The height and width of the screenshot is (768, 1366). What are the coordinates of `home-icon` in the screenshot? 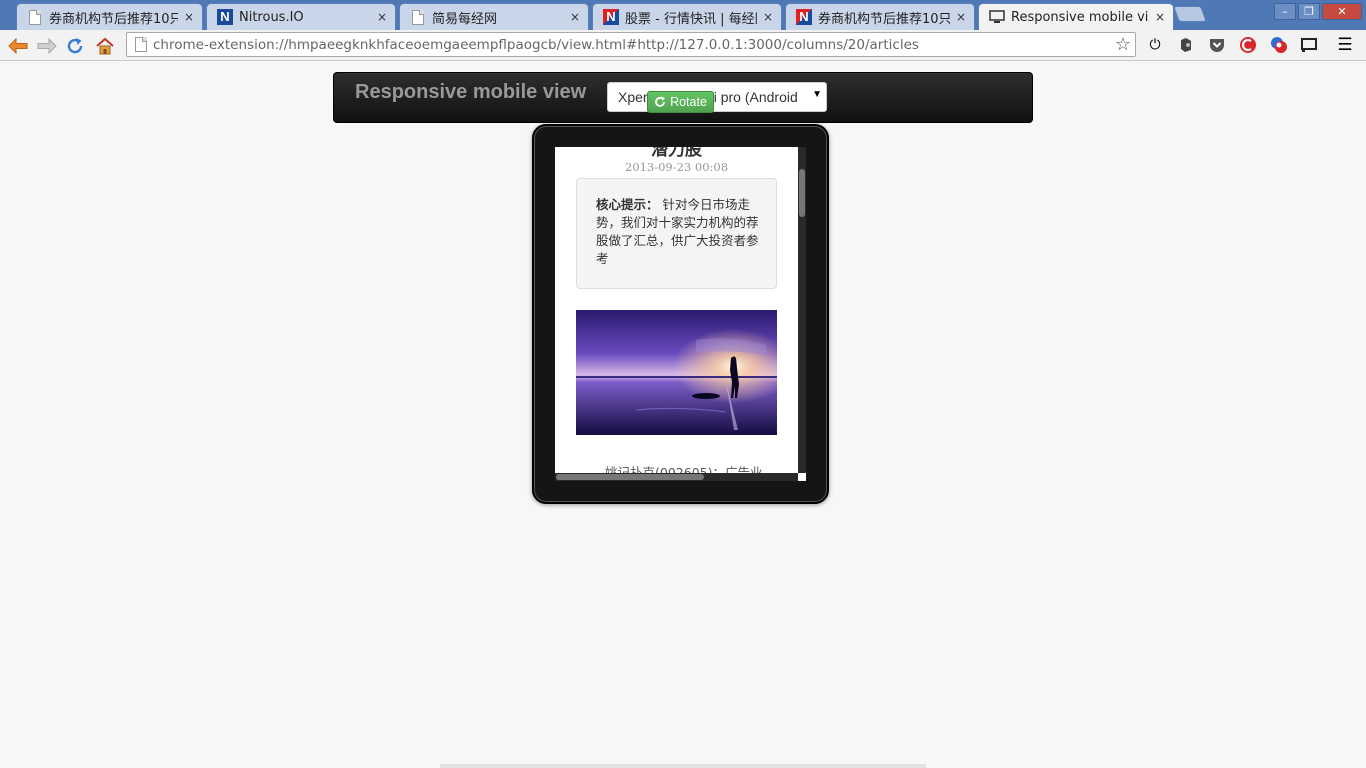 It's located at (105, 46).